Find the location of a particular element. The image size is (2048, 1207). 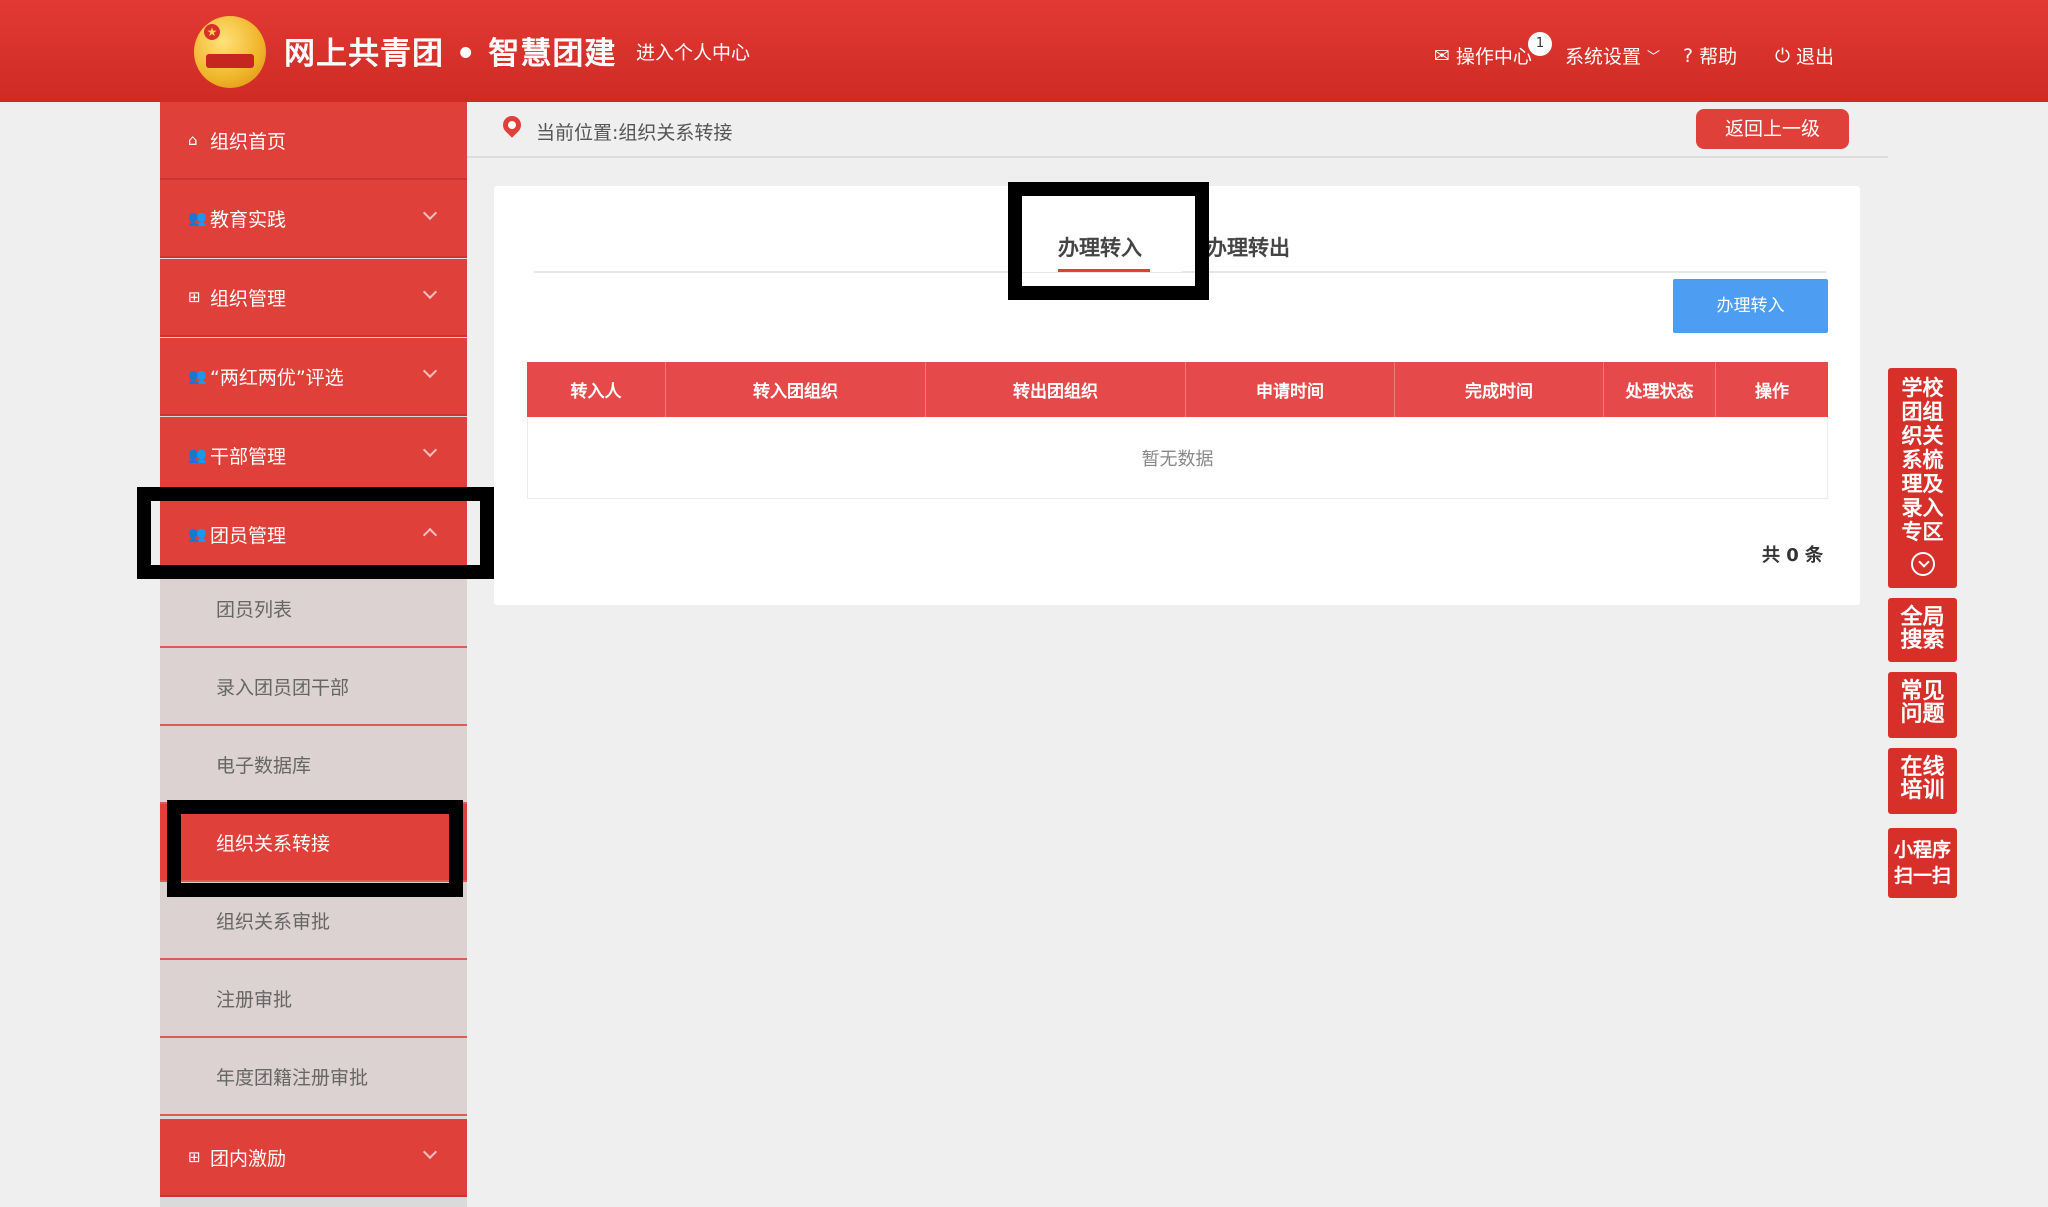

sidebar-subitem-annual-registration: 年度团籍注册审批 is located at coordinates (313, 1077).